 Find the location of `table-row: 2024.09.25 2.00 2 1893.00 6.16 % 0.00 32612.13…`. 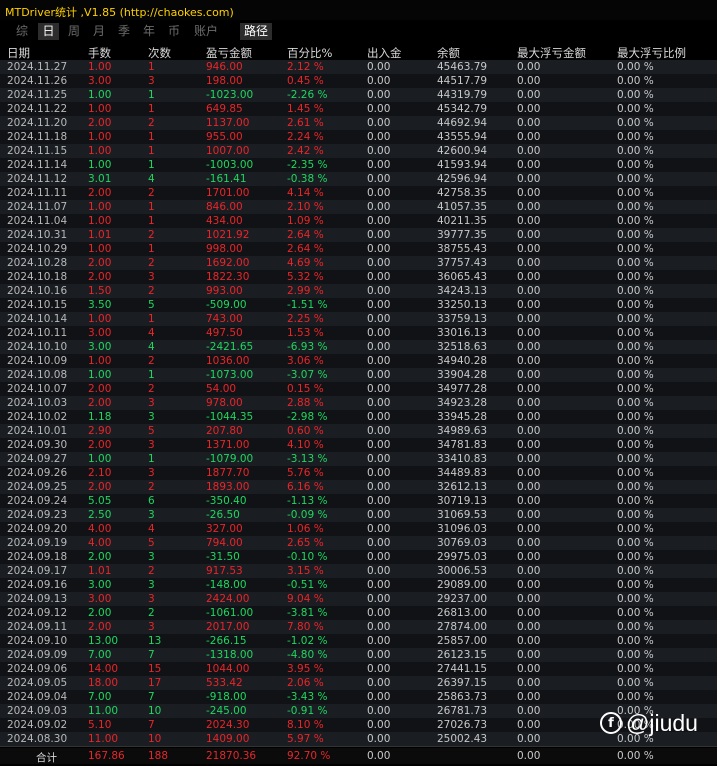

table-row: 2024.09.25 2.00 2 1893.00 6.16 % 0.00 32612.13… is located at coordinates (358, 487).